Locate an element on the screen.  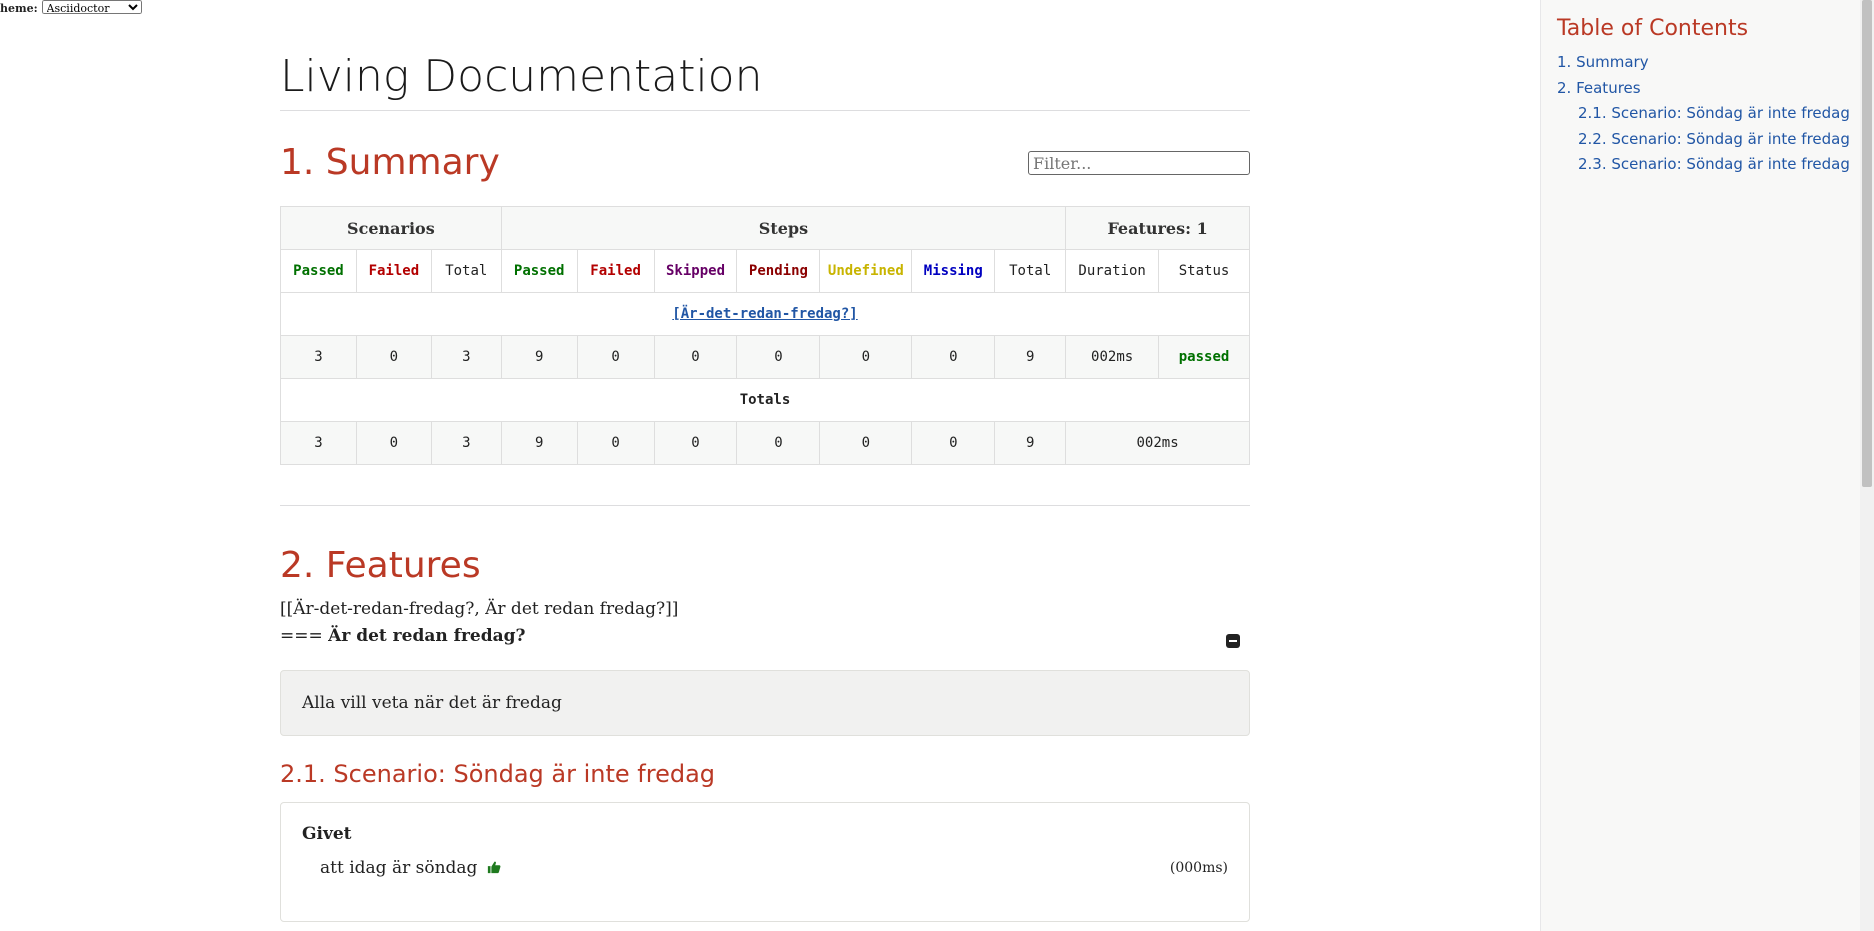
feature-description: Alla vill veta när det är fredag is located at coordinates (765, 703).